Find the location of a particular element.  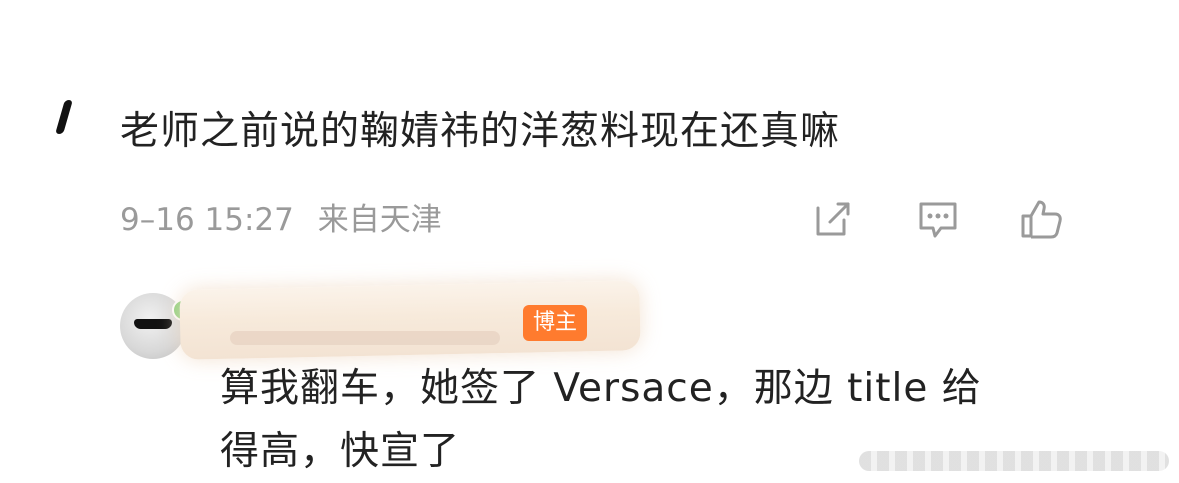

comment-button is located at coordinates (938, 219).